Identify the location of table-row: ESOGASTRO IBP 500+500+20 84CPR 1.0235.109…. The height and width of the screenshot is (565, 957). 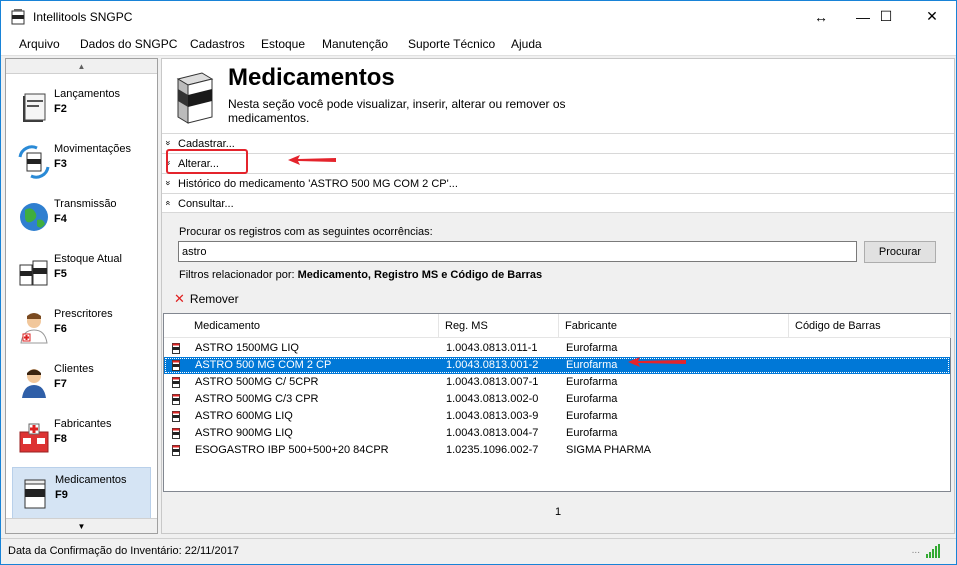
(557, 450).